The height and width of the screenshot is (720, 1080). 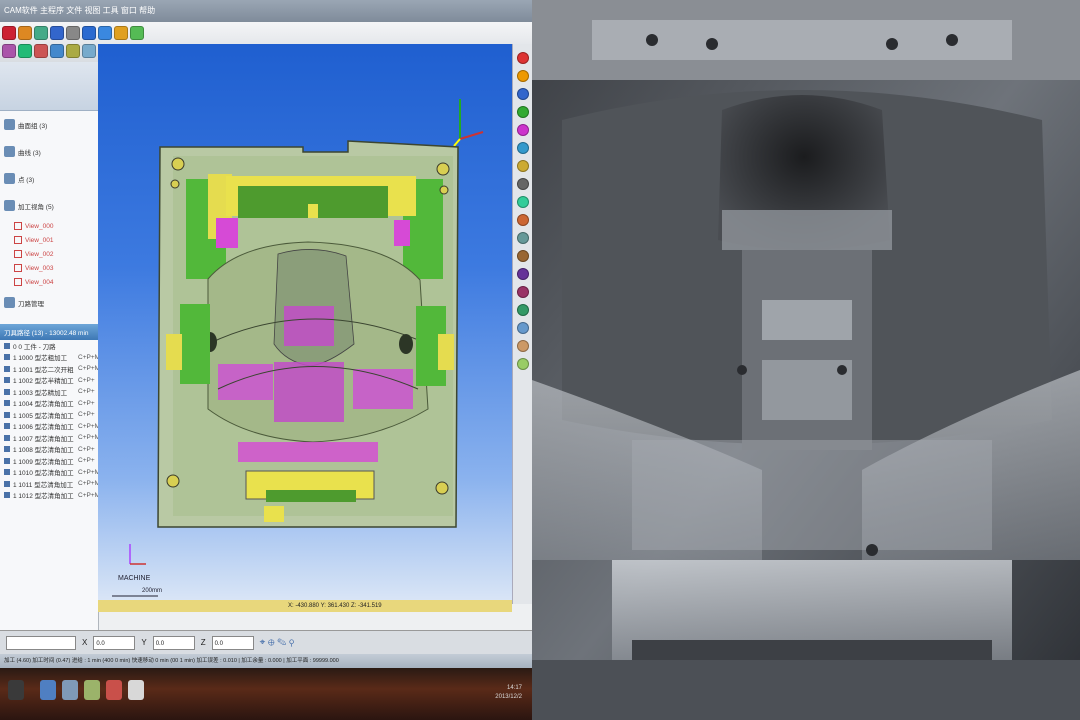 I want to click on taskbar-clock: 14:17 2013/12/2, so click(x=508, y=693).